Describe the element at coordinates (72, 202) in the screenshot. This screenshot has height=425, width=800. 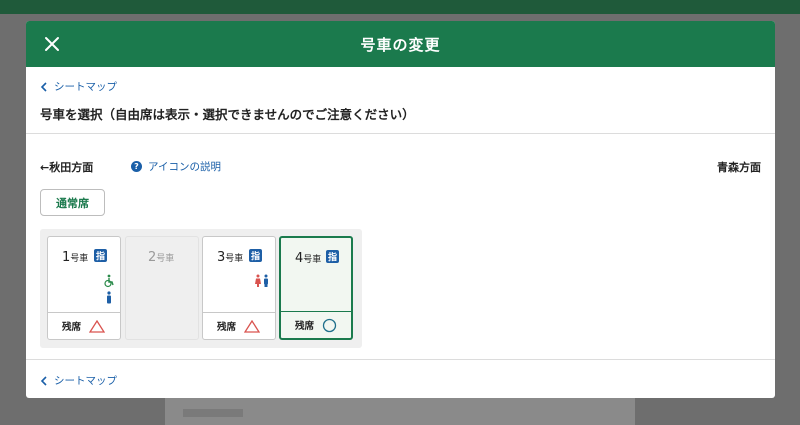
I see `seat-class-button: 通常席` at that location.